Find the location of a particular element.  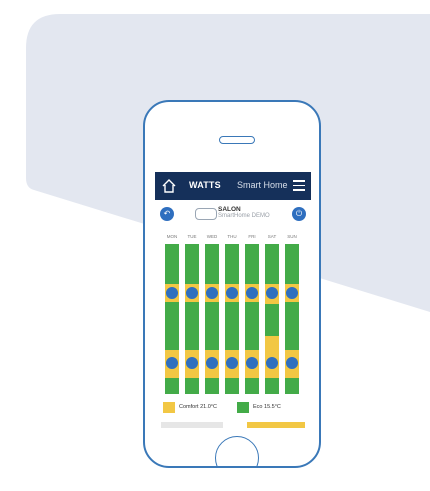

day-label: SUN is located at coordinates (292, 236).